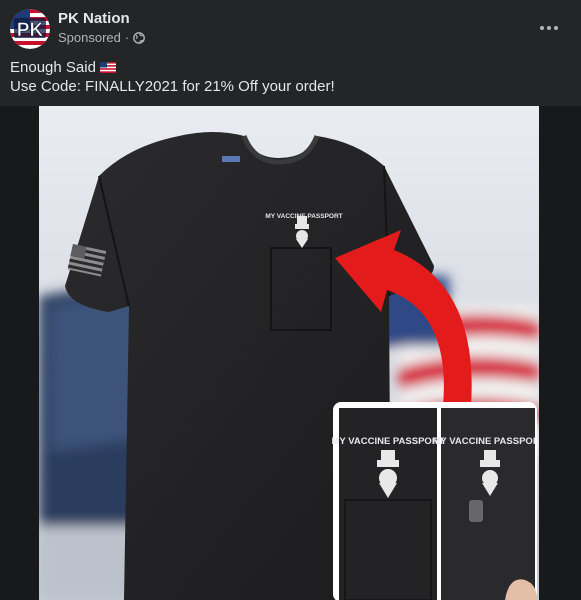 This screenshot has height=600, width=581. I want to click on avatar-monogram: PK, so click(30, 30).